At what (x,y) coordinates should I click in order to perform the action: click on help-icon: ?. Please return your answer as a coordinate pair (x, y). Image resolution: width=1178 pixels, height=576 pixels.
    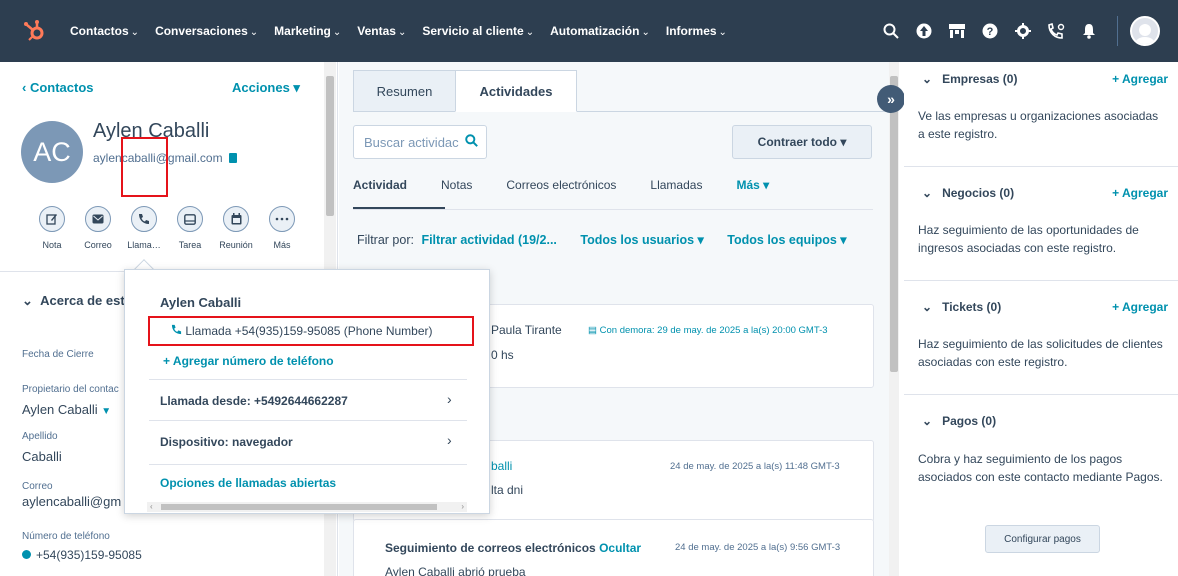
    Looking at the image, I should click on (990, 31).